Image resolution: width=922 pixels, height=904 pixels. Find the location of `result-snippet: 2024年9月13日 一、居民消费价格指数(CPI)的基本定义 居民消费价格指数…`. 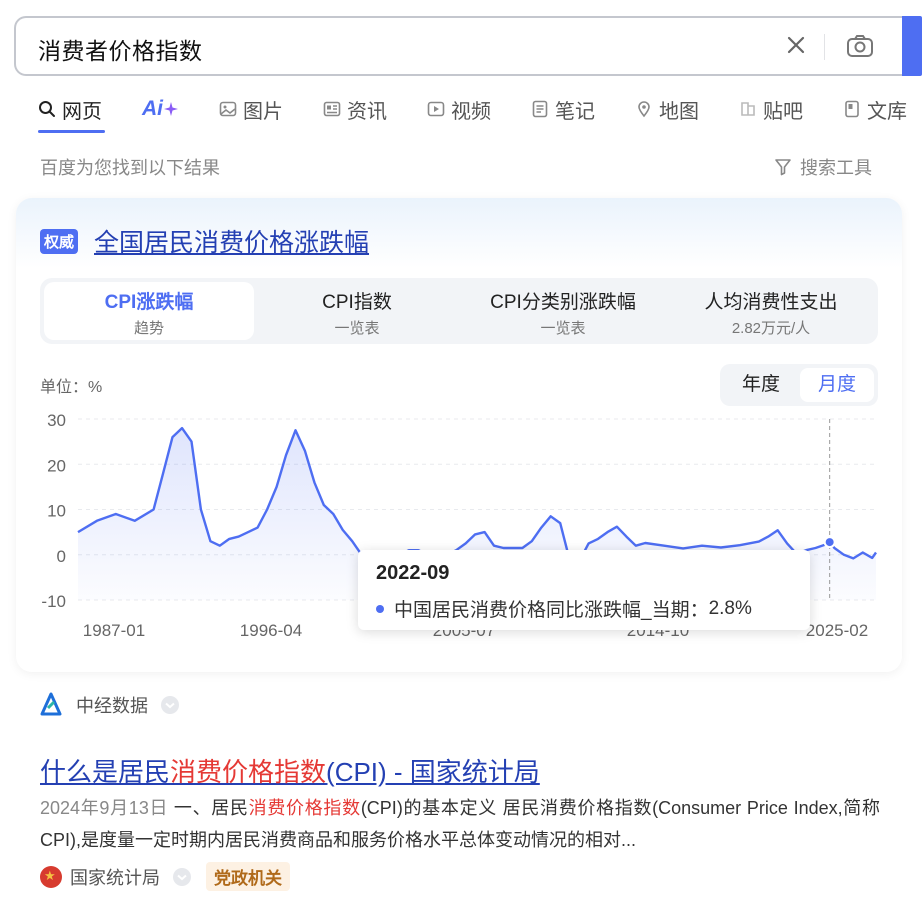

result-snippet: 2024年9月13日 一、居民消费价格指数(CPI)的基本定义 居民消费价格指数… is located at coordinates (460, 824).